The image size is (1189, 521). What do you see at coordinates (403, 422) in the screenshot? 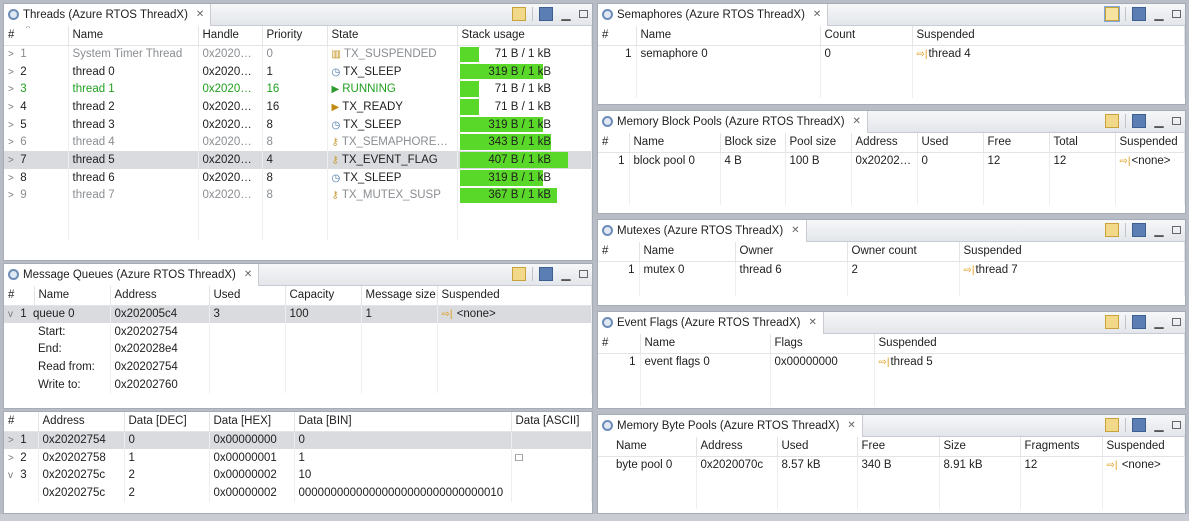
I see `column-header-data-bin: Data [BIN]` at bounding box center [403, 422].